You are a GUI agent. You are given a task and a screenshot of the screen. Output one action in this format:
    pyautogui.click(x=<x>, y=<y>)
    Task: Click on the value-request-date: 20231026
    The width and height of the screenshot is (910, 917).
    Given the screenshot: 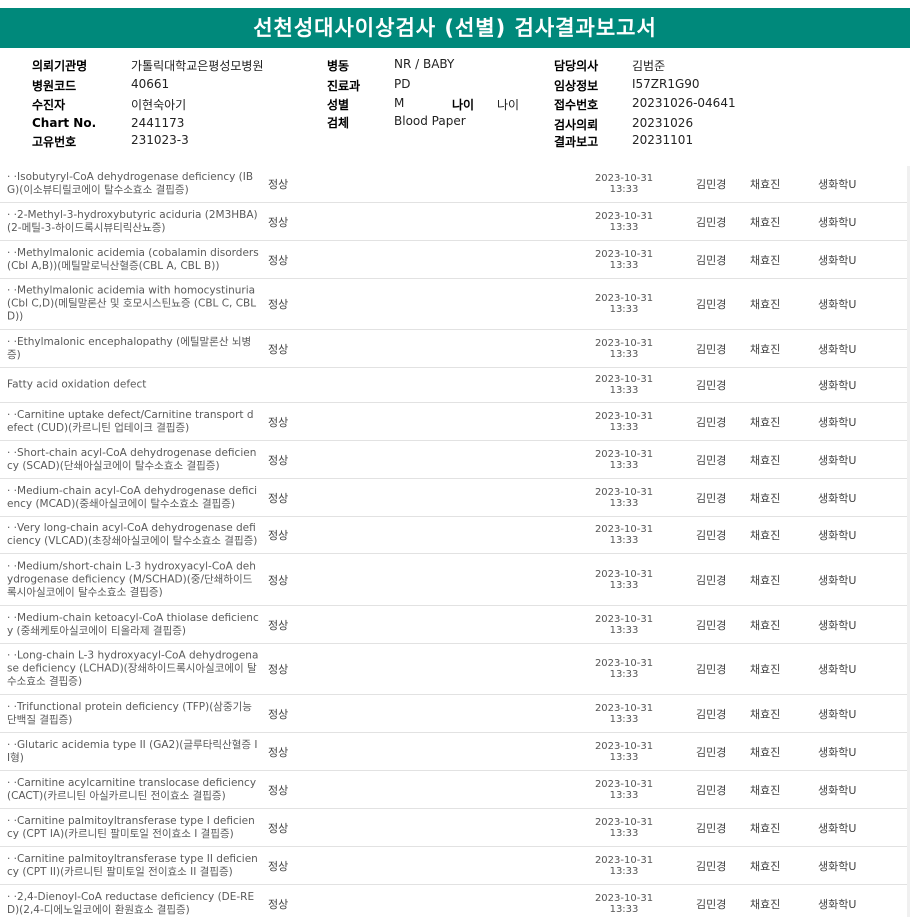 What is the action you would take?
    pyautogui.click(x=663, y=123)
    